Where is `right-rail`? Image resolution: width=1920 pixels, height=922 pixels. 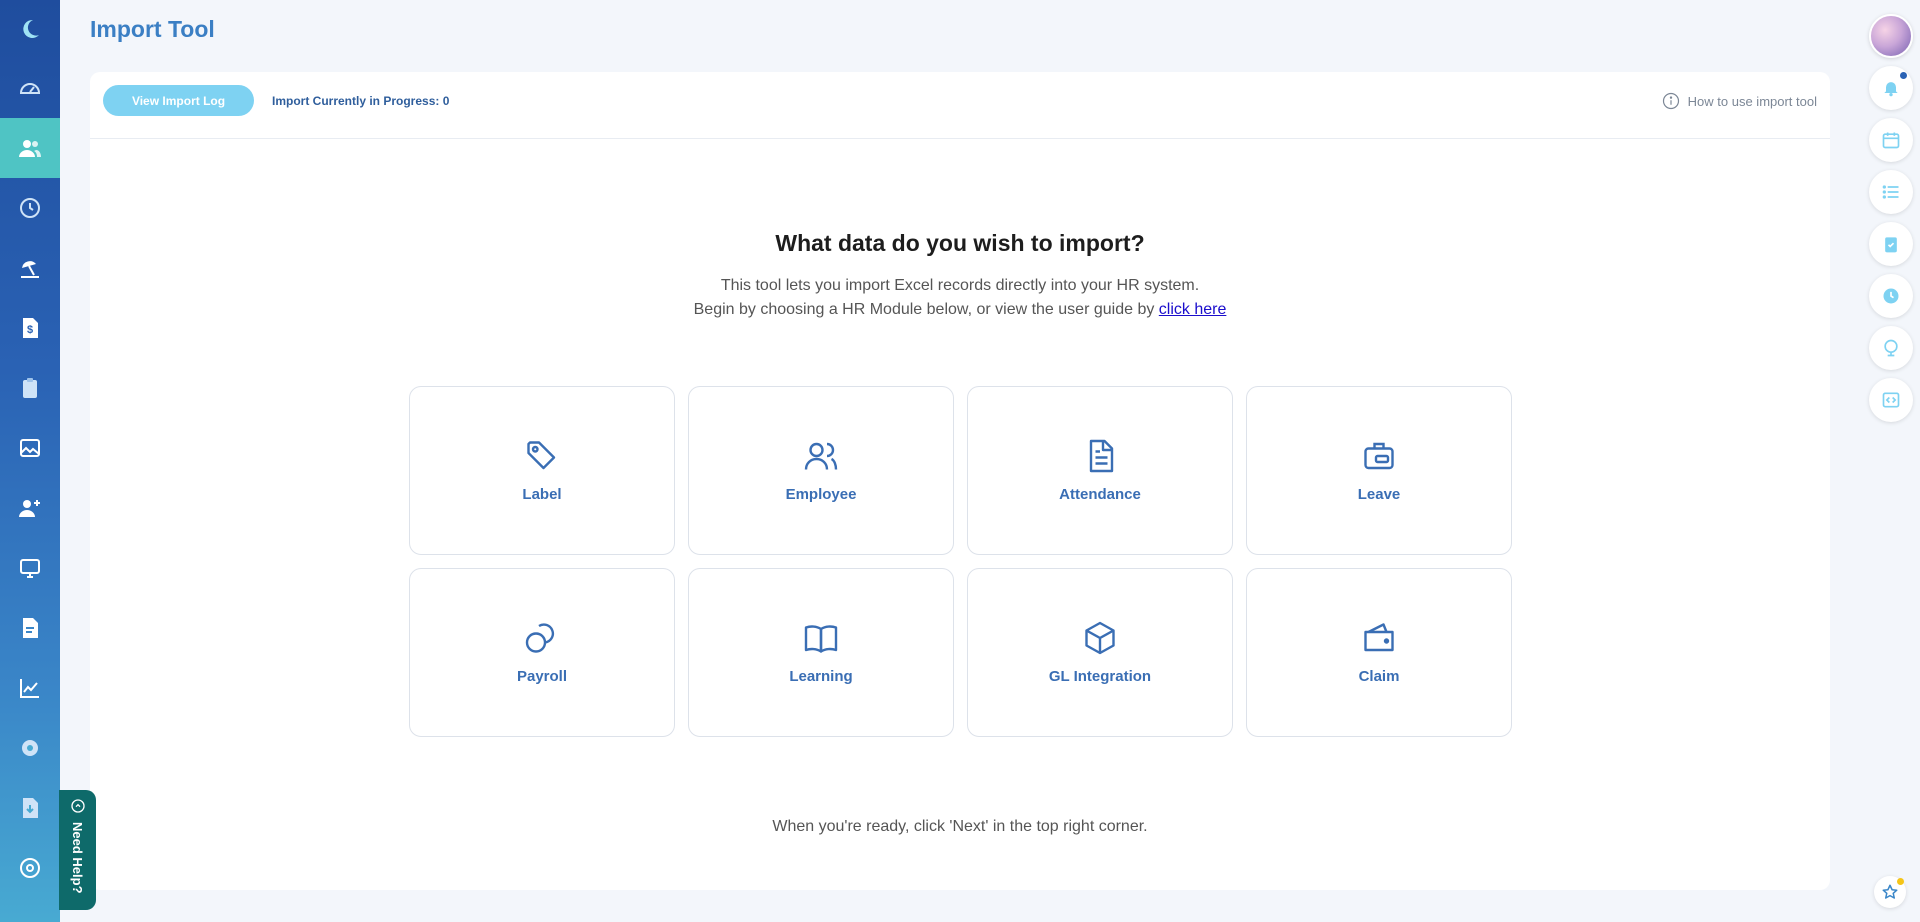
right-rail is located at coordinates (1891, 218).